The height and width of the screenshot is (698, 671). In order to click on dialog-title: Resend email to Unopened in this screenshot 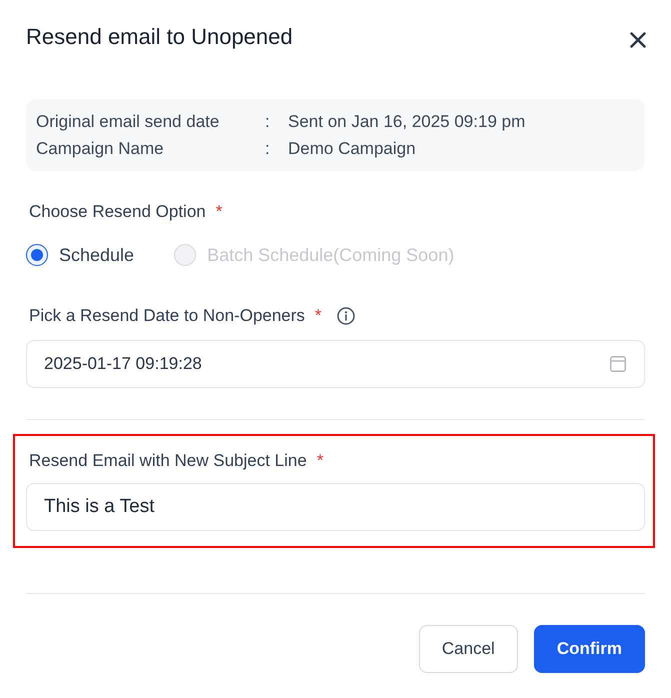, I will do `click(159, 37)`.